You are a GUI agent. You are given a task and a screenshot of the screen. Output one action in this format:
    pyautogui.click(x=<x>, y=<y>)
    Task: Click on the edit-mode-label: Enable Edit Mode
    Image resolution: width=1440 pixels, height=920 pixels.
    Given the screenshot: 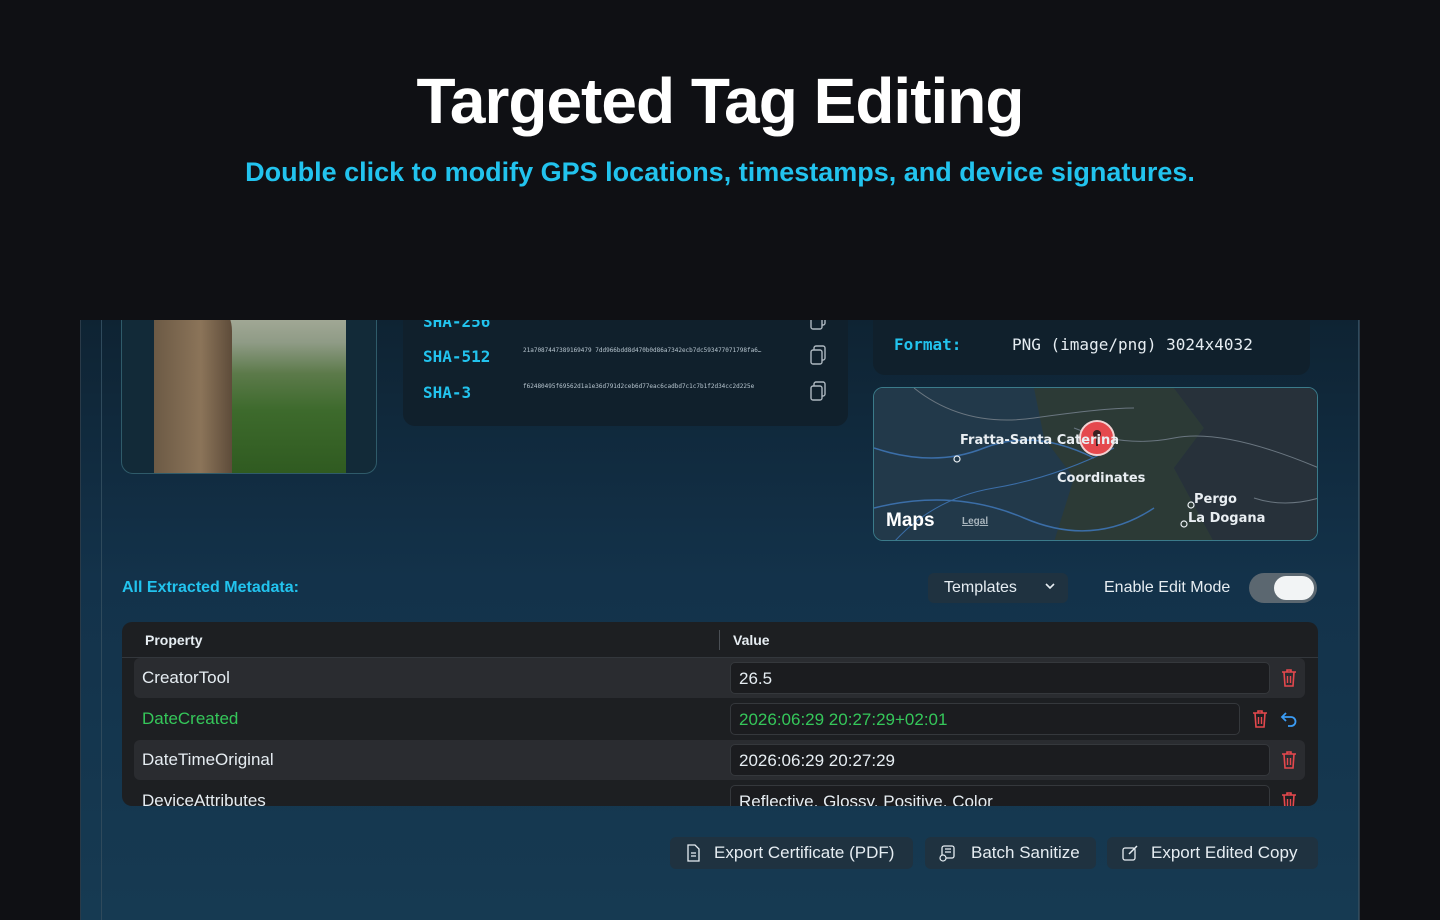 What is the action you would take?
    pyautogui.click(x=1167, y=587)
    